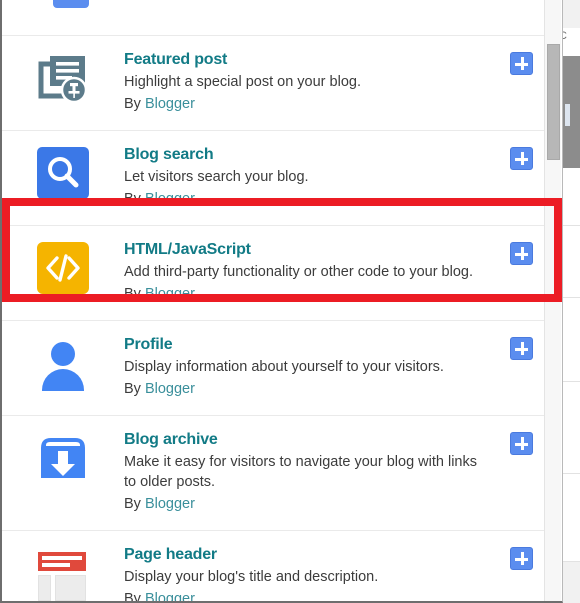  I want to click on featured-post-pin-icon, so click(63, 78).